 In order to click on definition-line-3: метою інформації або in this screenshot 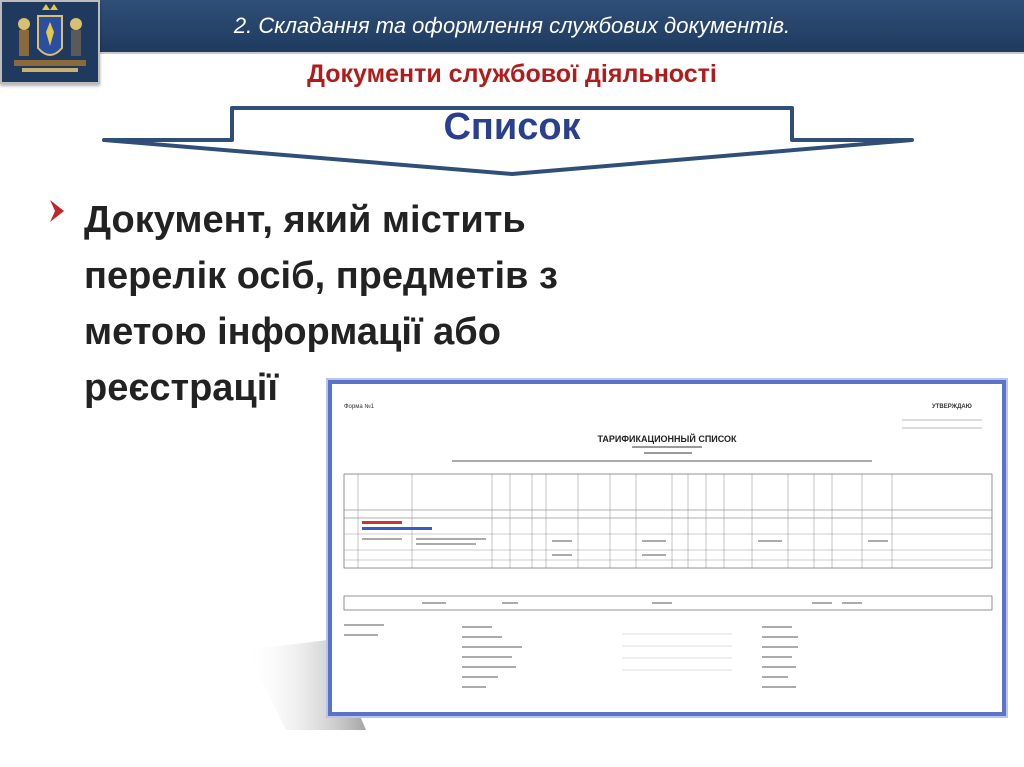, I will do `click(292, 332)`.